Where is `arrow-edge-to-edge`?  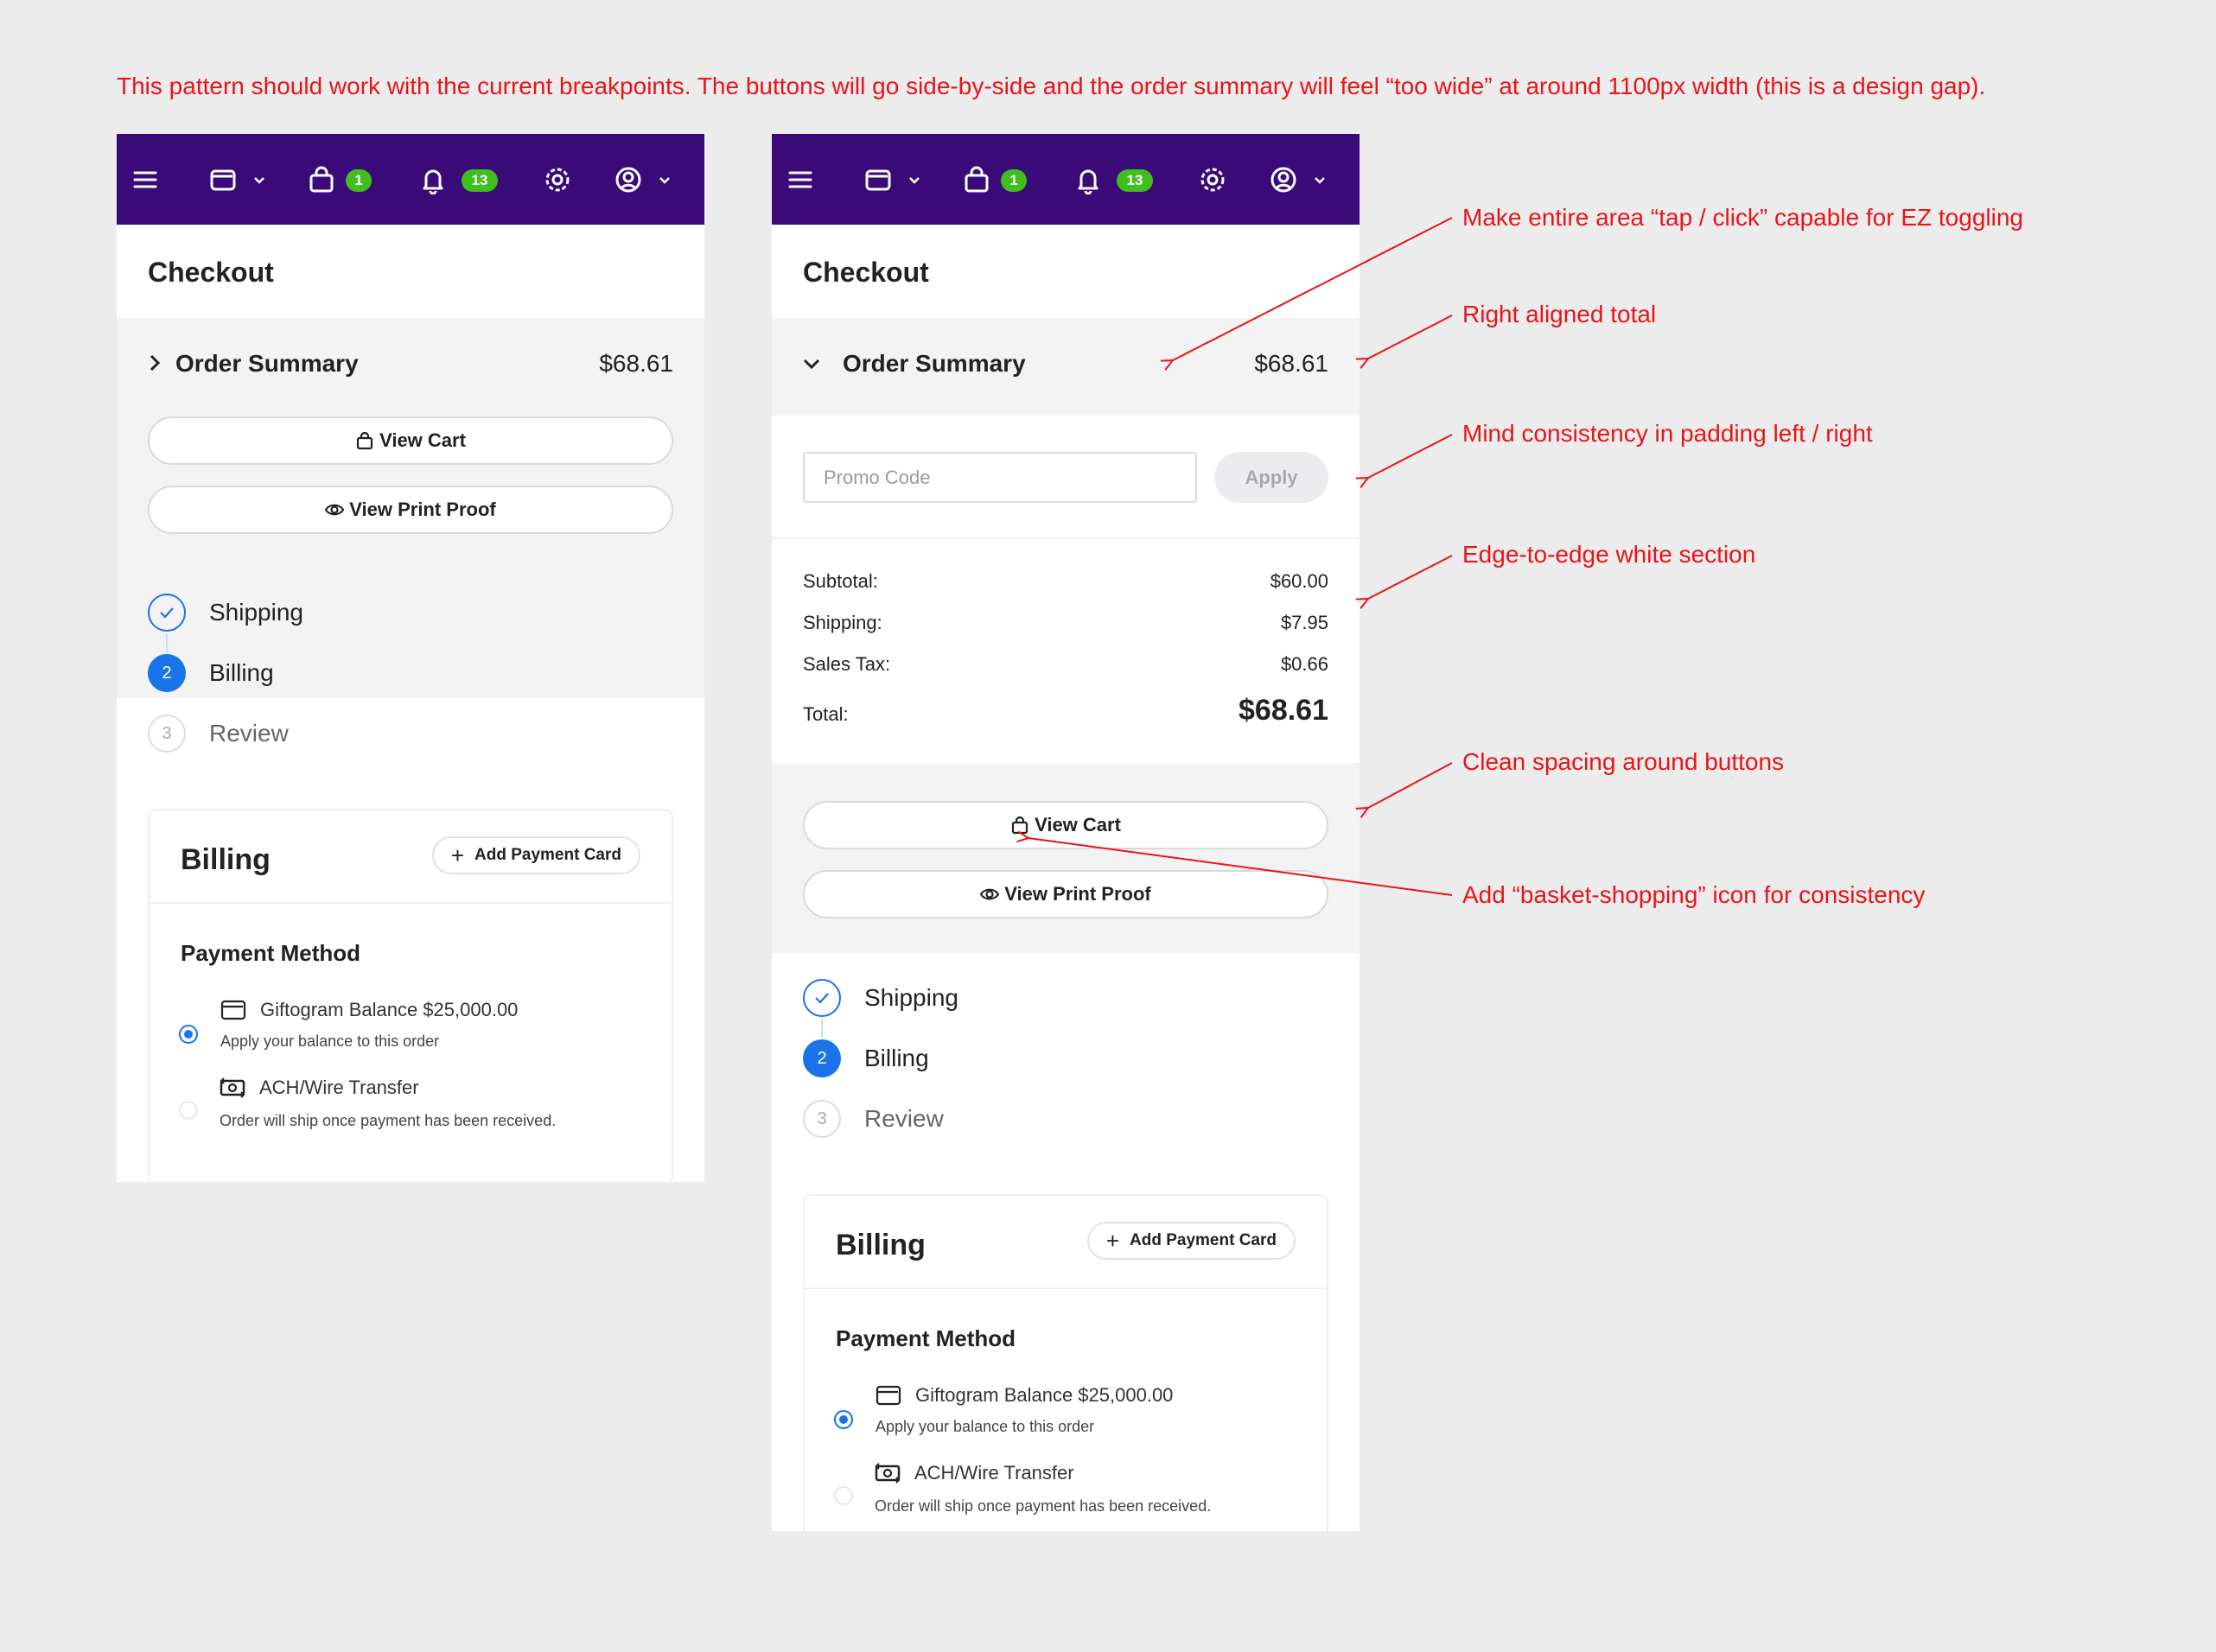
arrow-edge-to-edge is located at coordinates (1410, 577).